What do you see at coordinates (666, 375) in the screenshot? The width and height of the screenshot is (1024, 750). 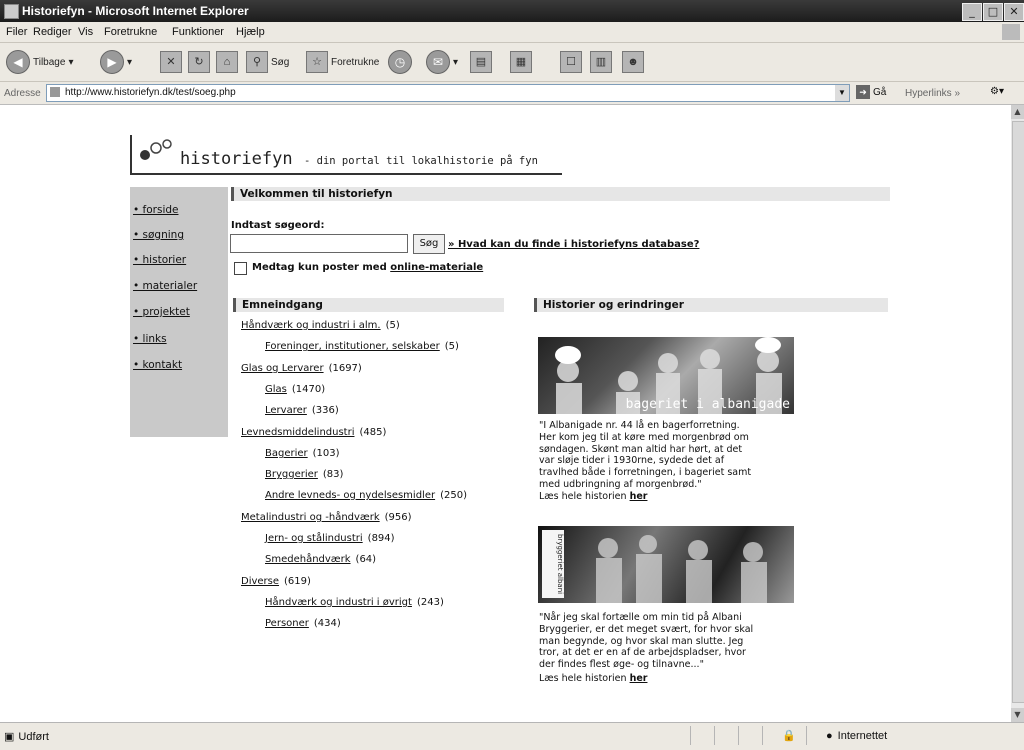 I see `story1-photo: bageriet i albanigade` at bounding box center [666, 375].